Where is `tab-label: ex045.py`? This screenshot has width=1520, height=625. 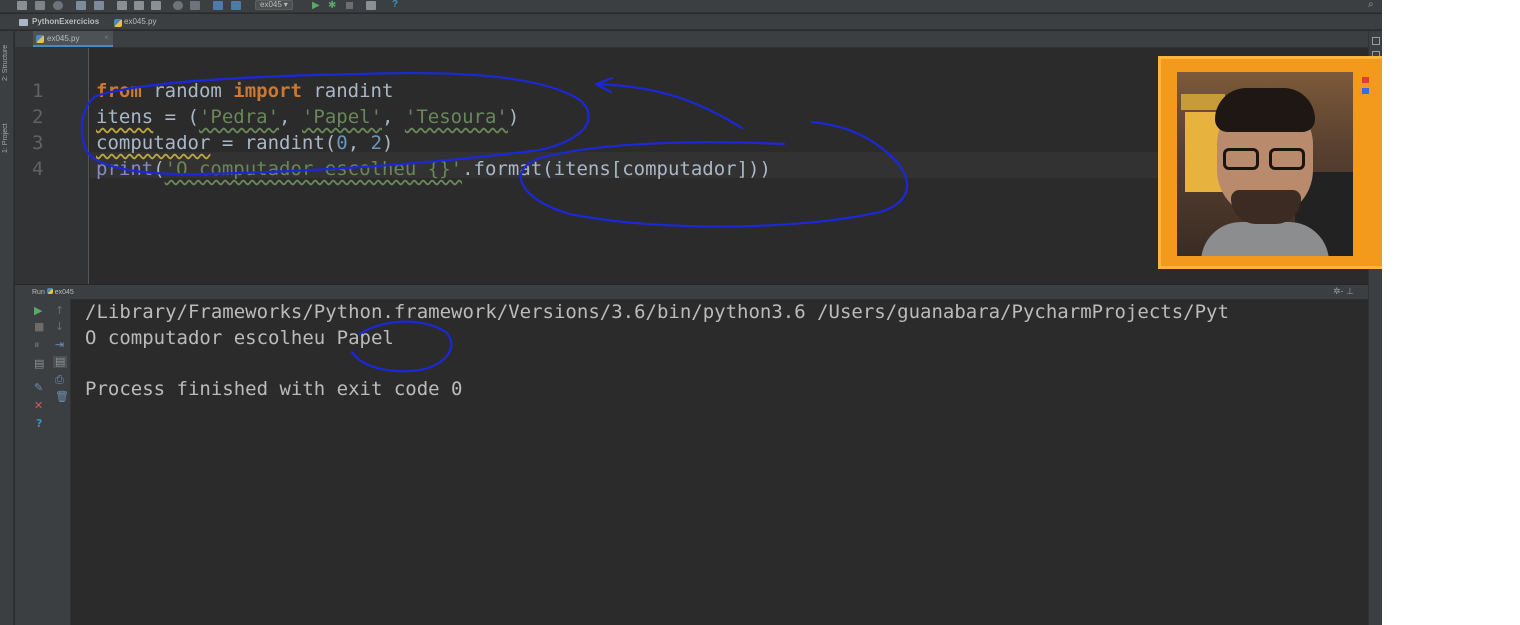 tab-label: ex045.py is located at coordinates (63, 38).